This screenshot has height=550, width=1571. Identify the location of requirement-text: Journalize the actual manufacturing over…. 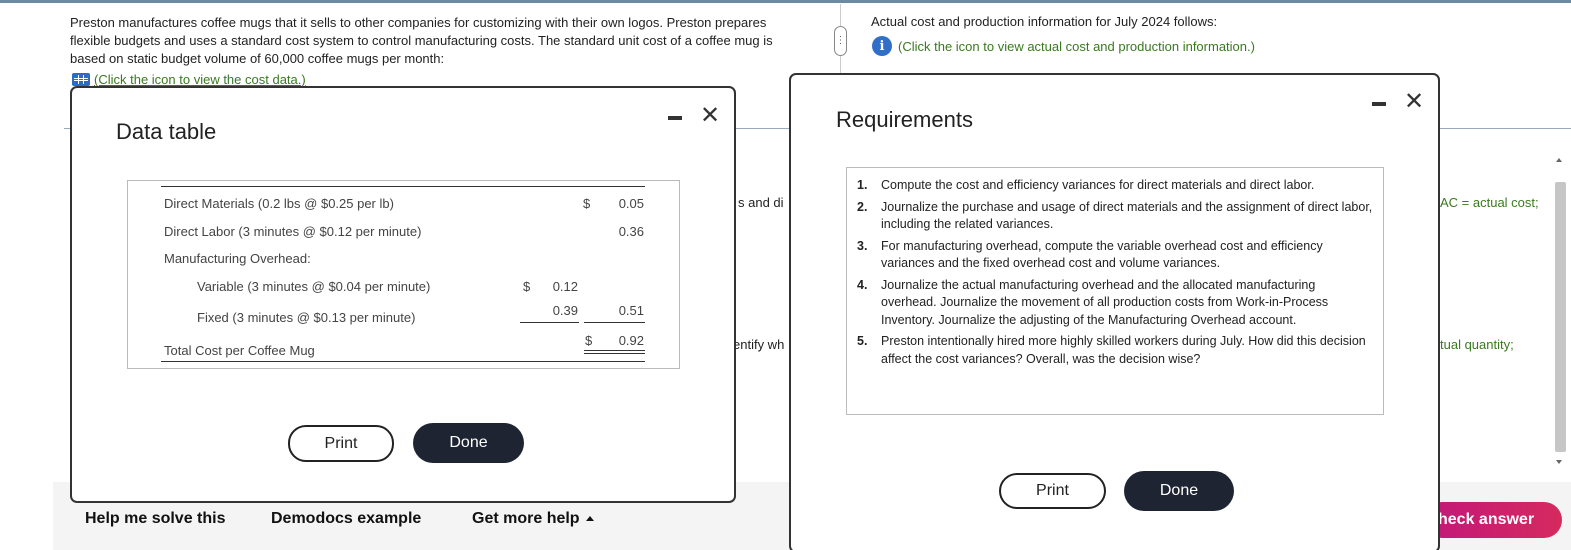
(1105, 302).